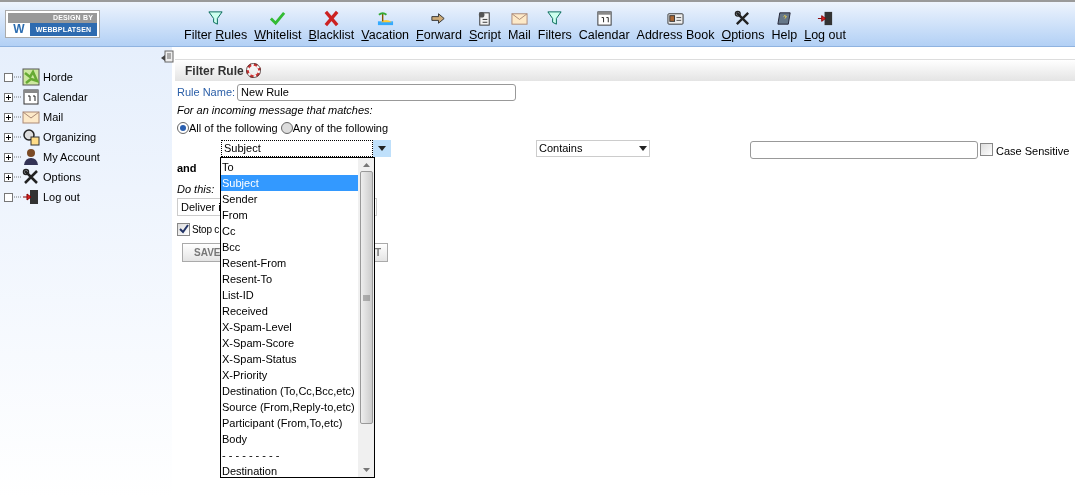  Describe the element at coordinates (1033, 151) in the screenshot. I see `case-sensitive-label: Case Sensitive` at that location.